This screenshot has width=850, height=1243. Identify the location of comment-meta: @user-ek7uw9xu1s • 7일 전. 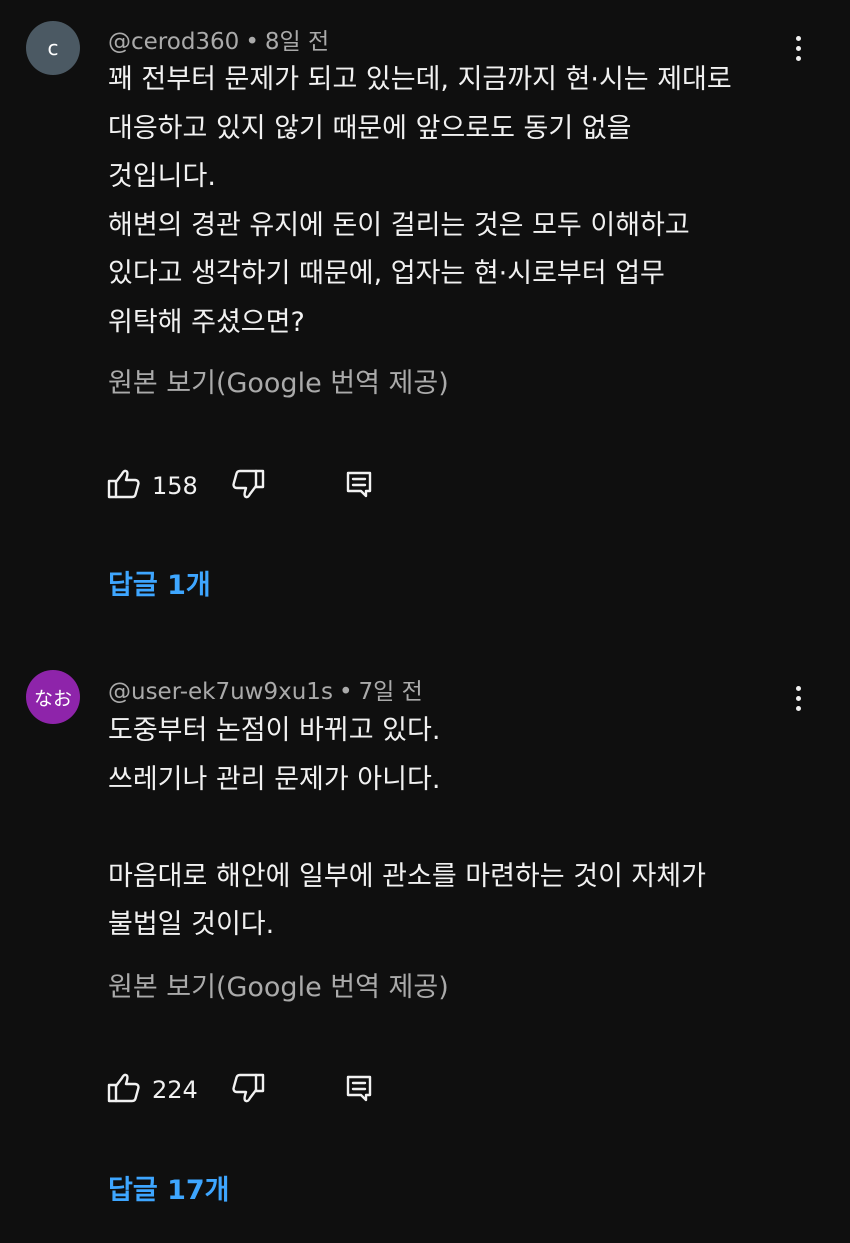
(265, 689).